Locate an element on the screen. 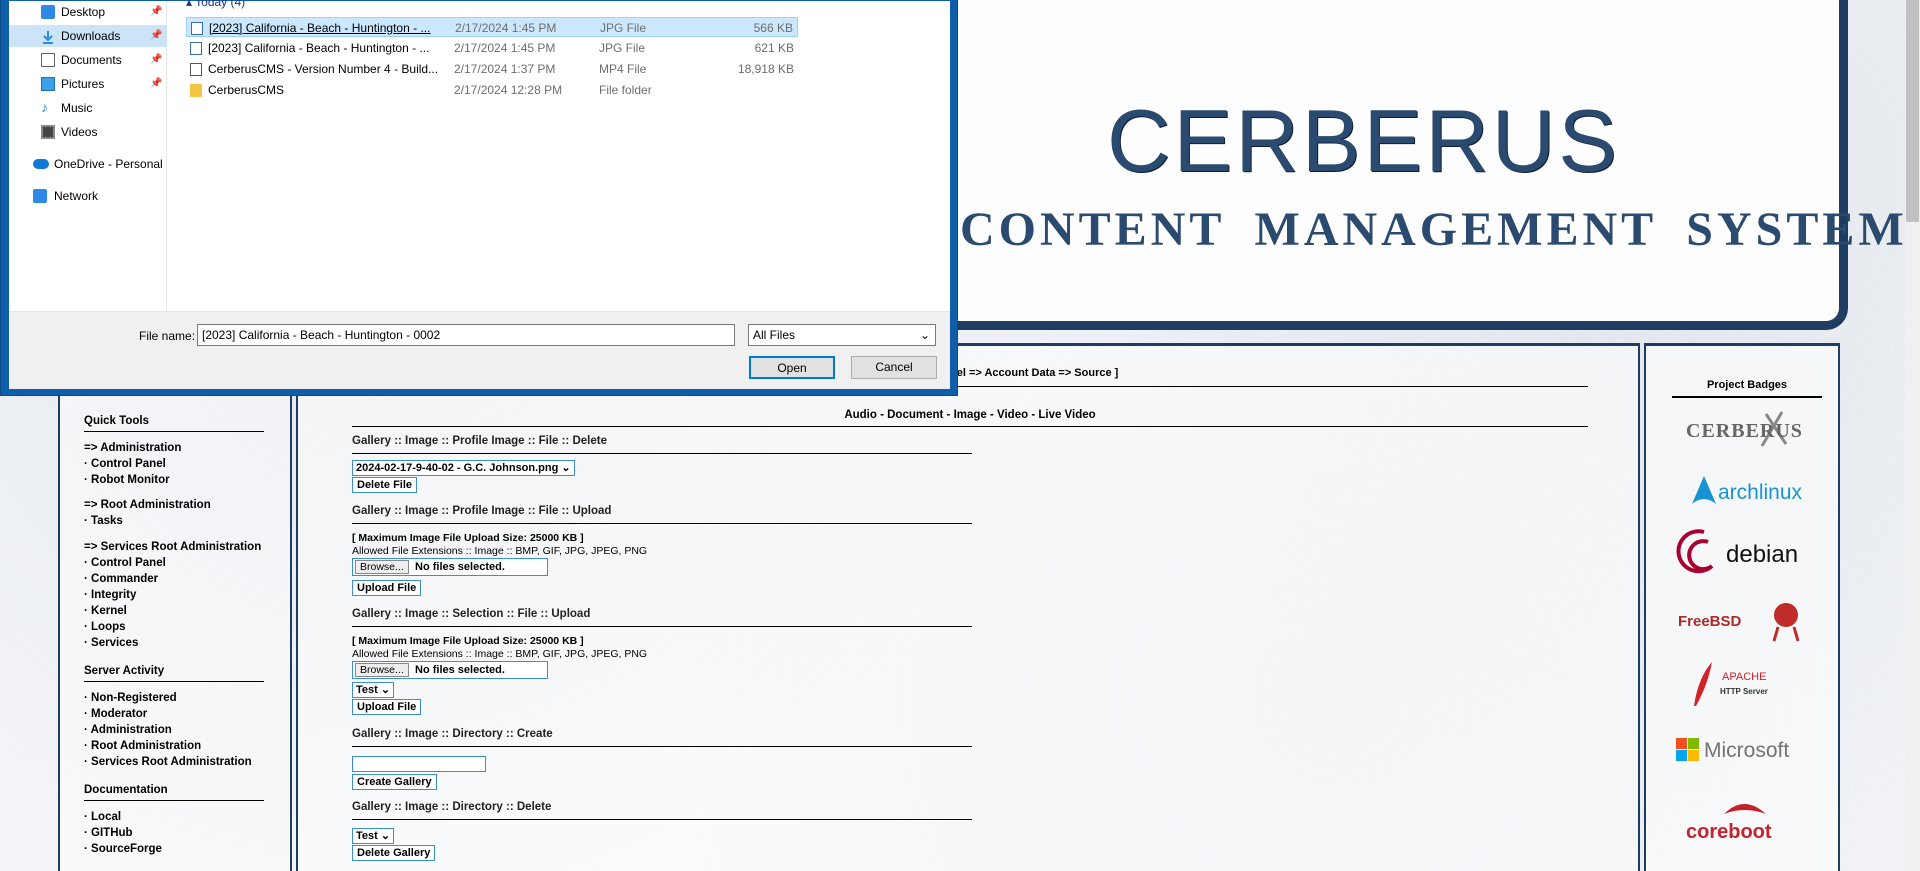 Image resolution: width=1920 pixels, height=871 pixels. music-icon: ♪ is located at coordinates (44, 107).